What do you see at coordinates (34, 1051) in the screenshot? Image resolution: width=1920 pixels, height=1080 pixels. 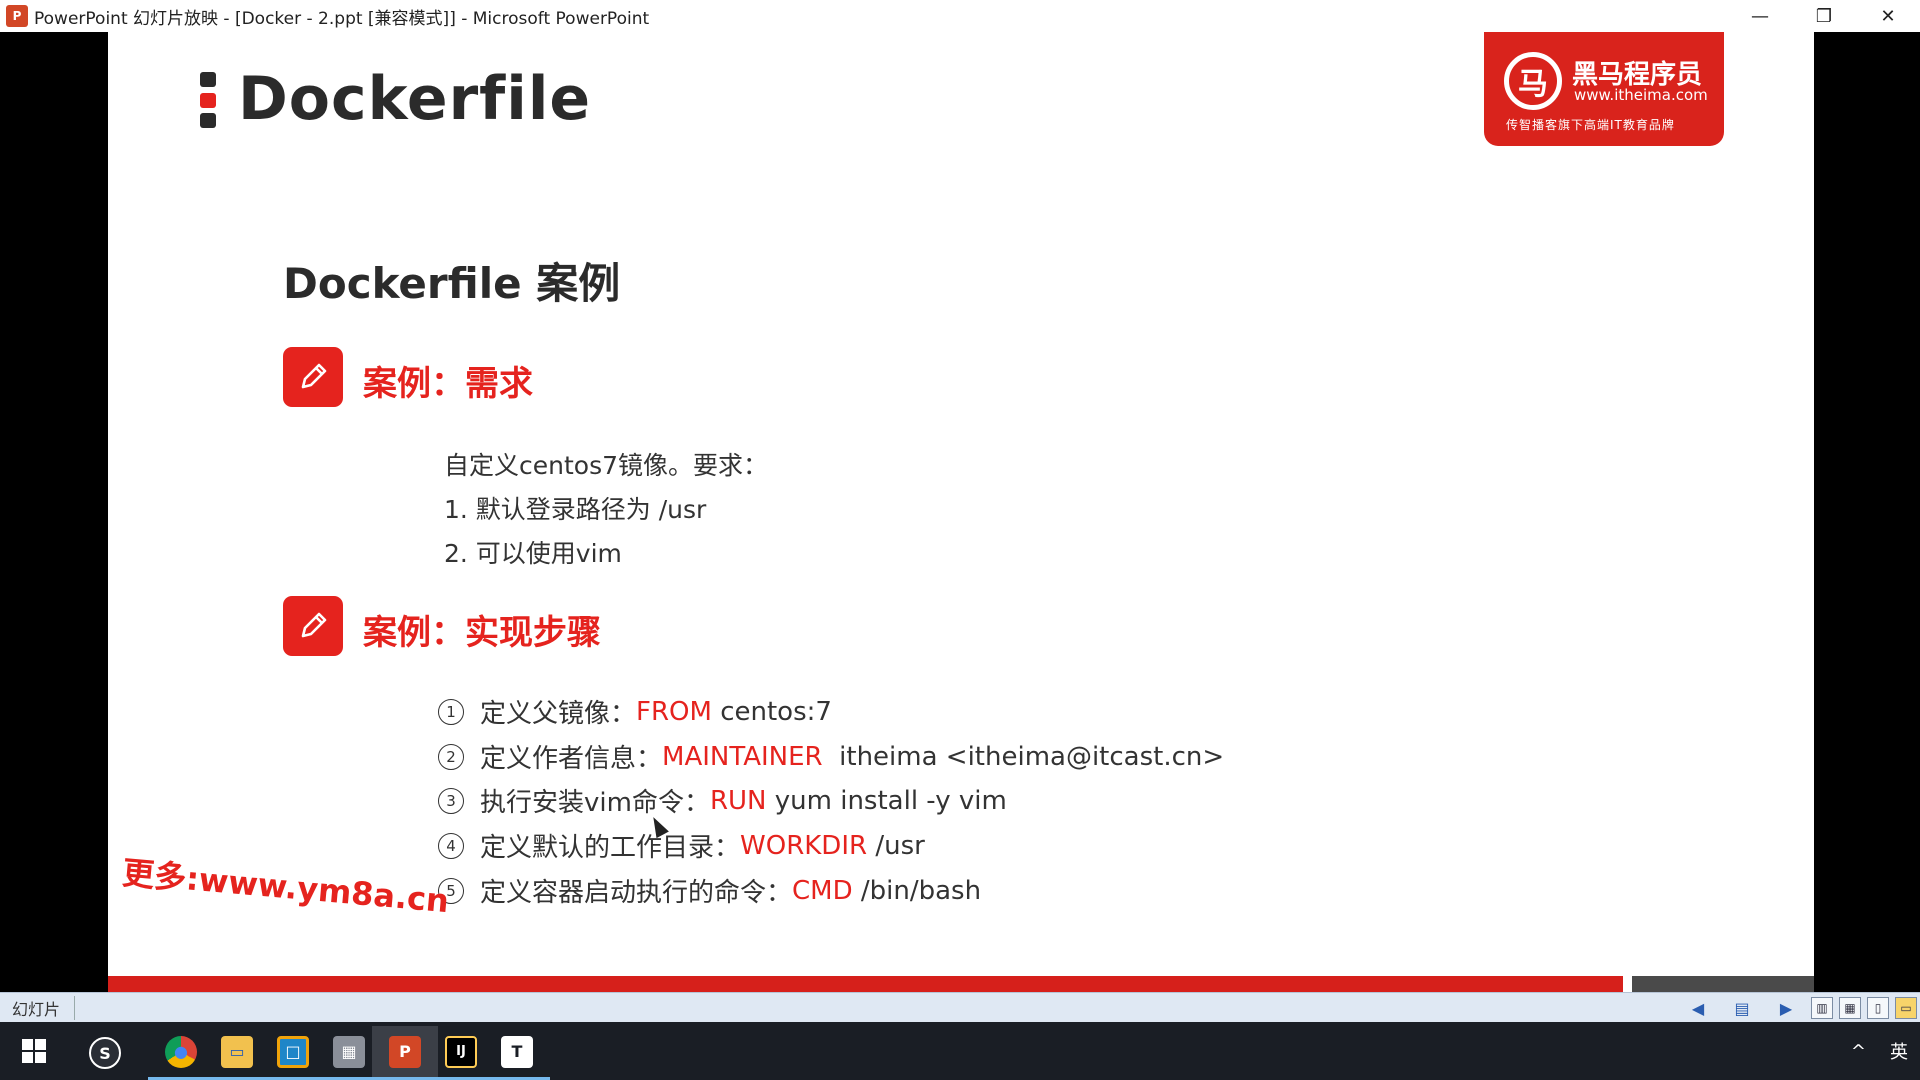 I see `windows-start-icon` at bounding box center [34, 1051].